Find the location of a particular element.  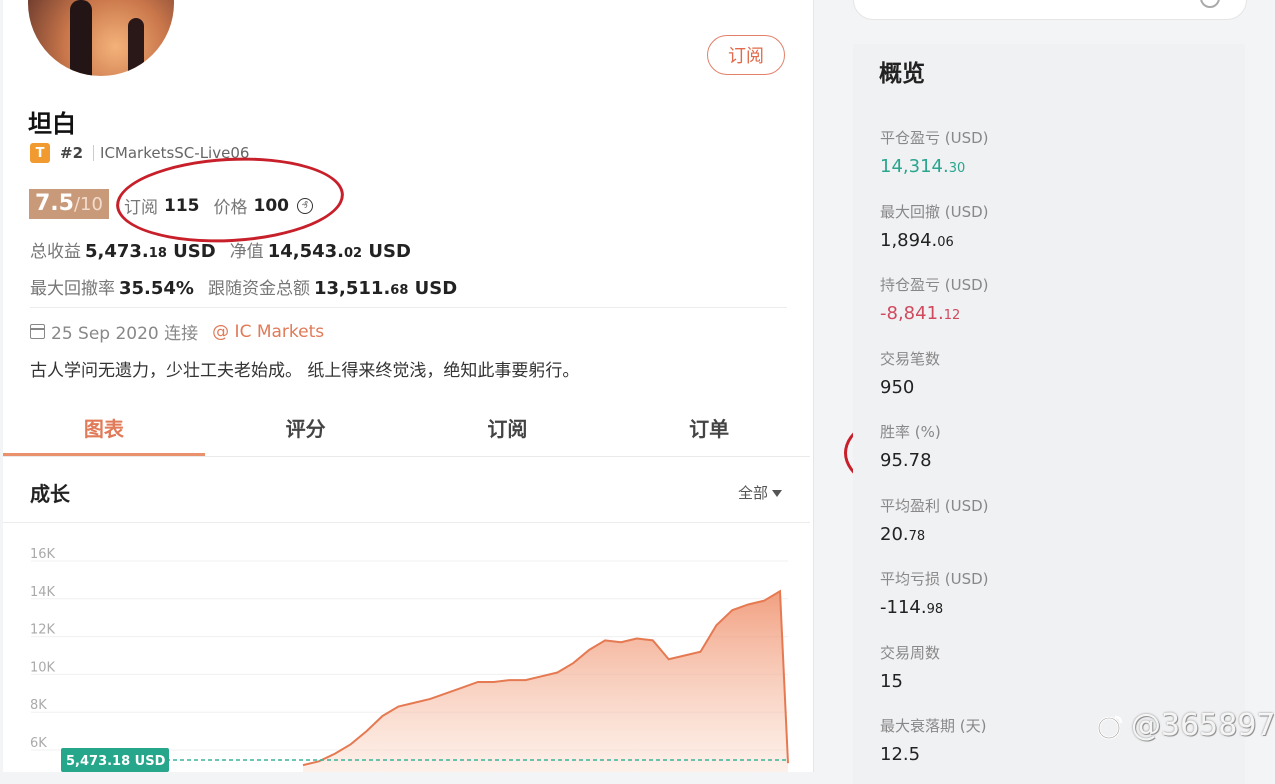

chevron-down-icon is located at coordinates (777, 493).